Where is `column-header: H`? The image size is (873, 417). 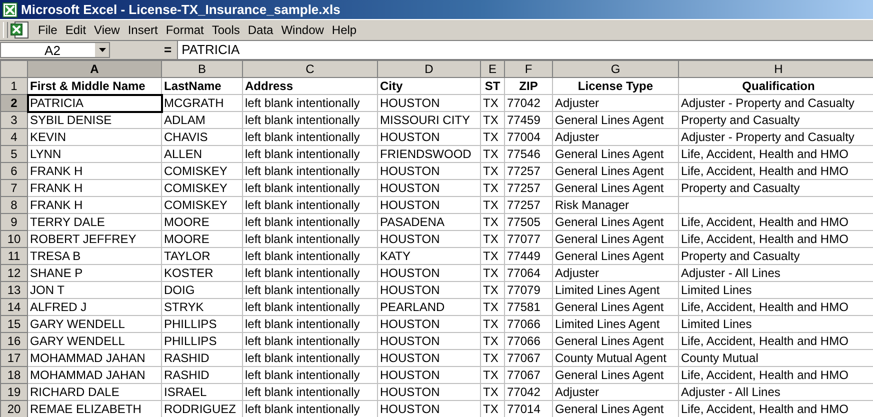
column-header: H is located at coordinates (775, 69).